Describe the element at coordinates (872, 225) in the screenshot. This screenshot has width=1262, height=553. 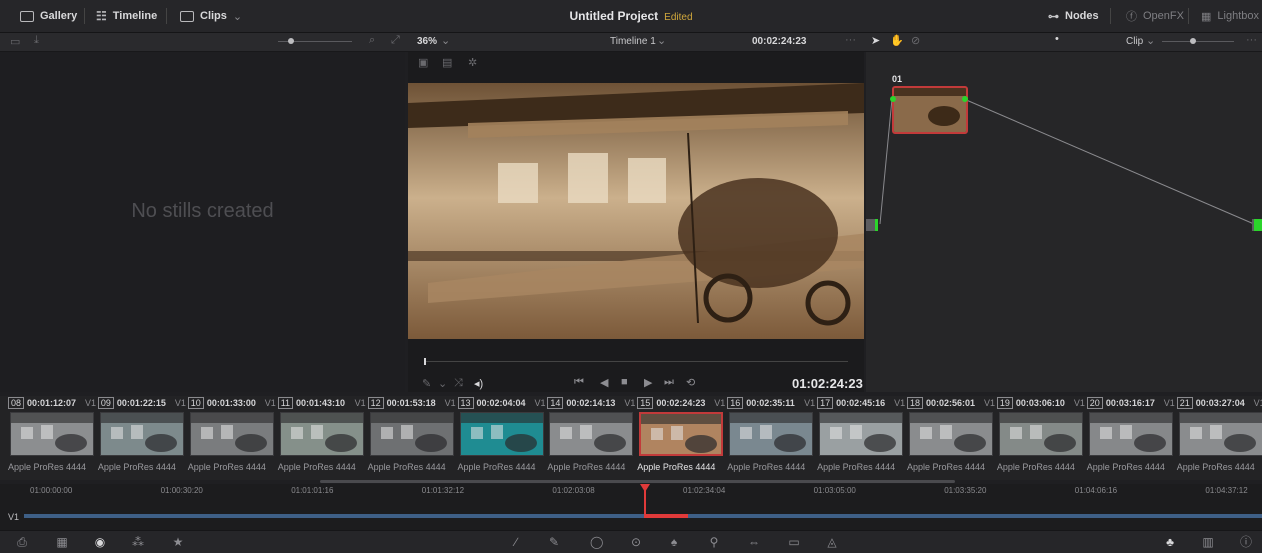
I see `source-input` at that location.